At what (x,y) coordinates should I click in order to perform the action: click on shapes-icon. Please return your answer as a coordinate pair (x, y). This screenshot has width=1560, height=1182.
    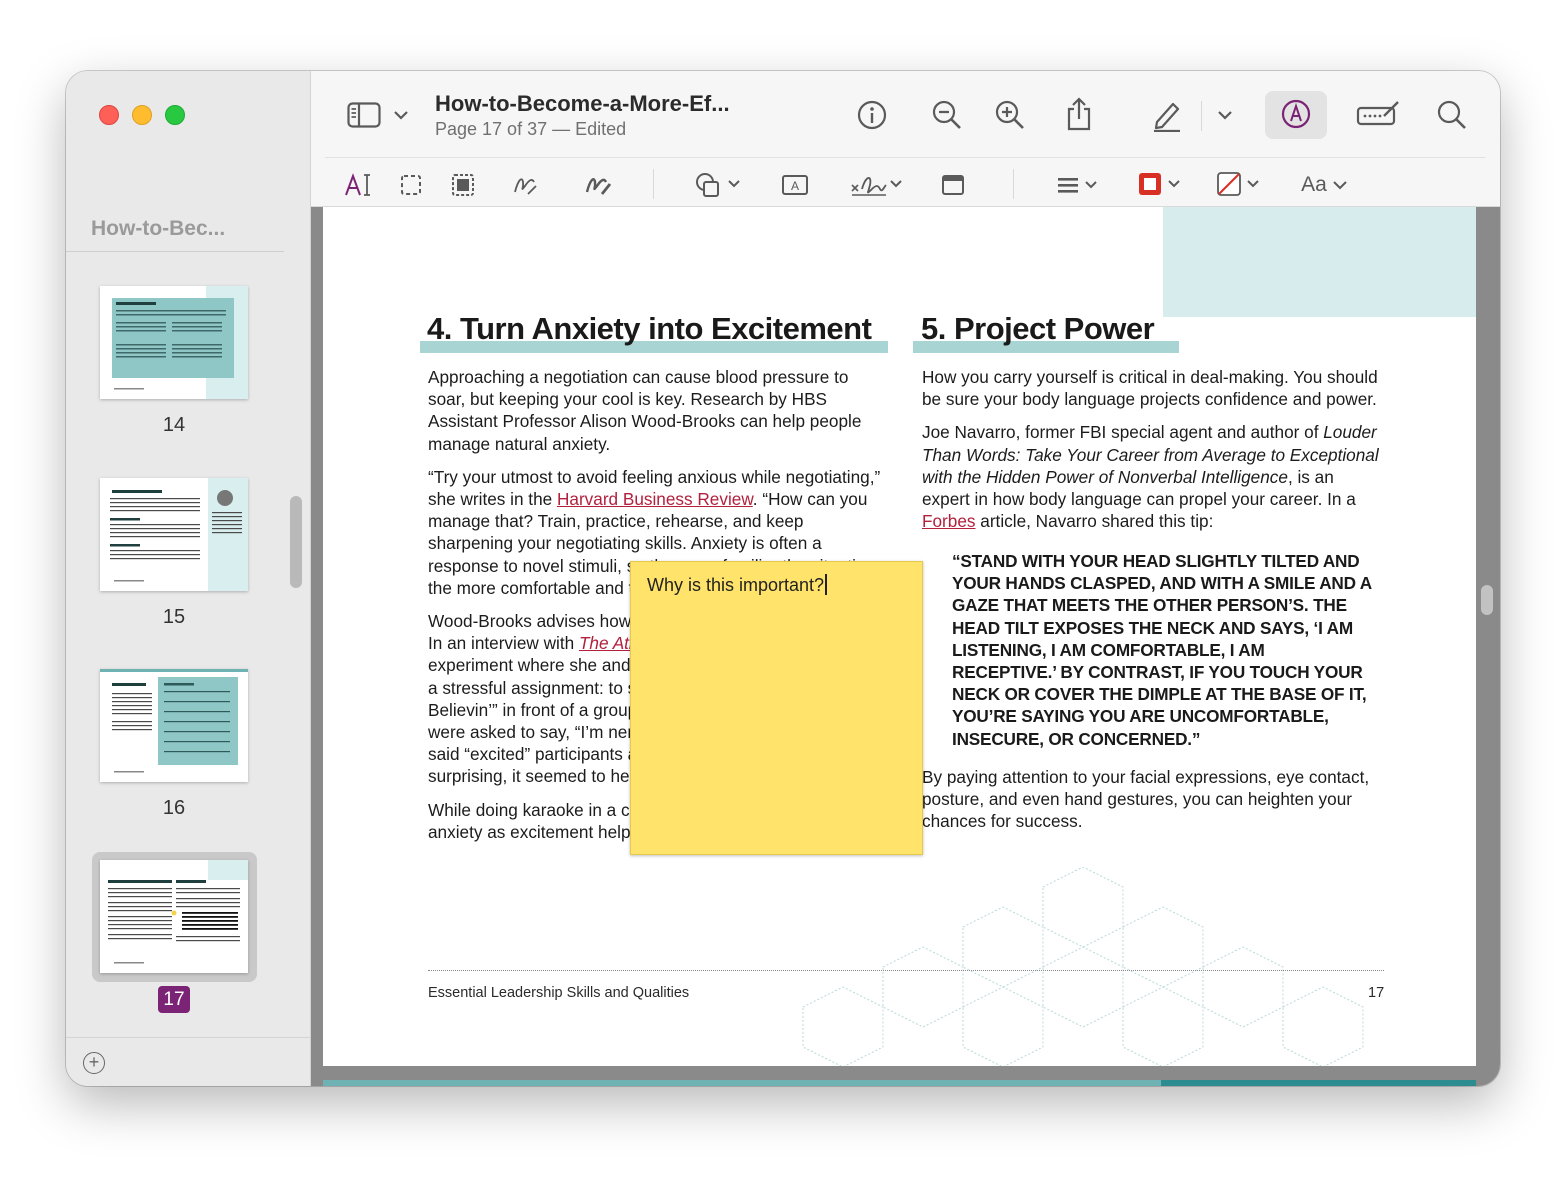
    Looking at the image, I should click on (718, 185).